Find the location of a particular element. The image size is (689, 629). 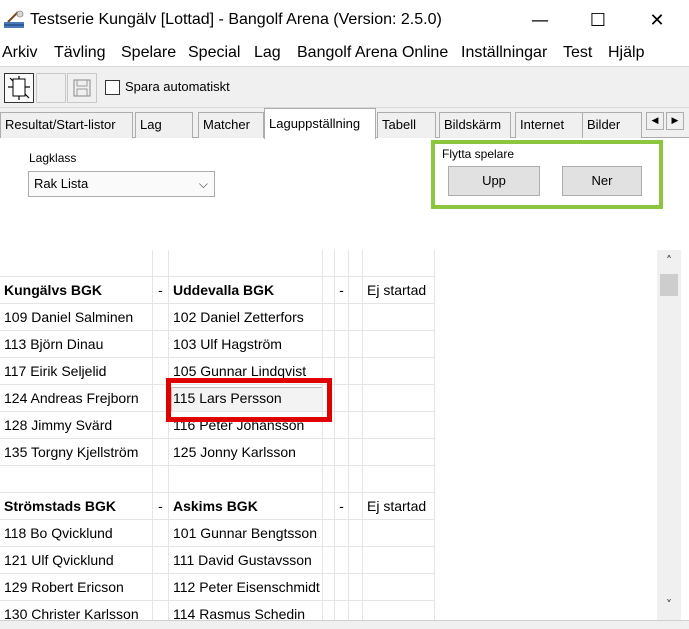

save-icon is located at coordinates (82, 88).